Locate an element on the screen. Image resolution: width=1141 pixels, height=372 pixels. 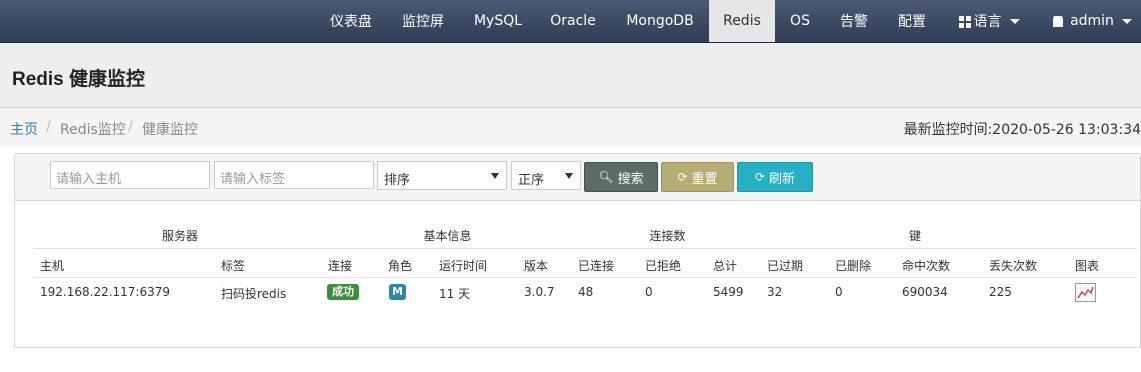
col-header-tag: 标签 is located at coordinates (233, 266).